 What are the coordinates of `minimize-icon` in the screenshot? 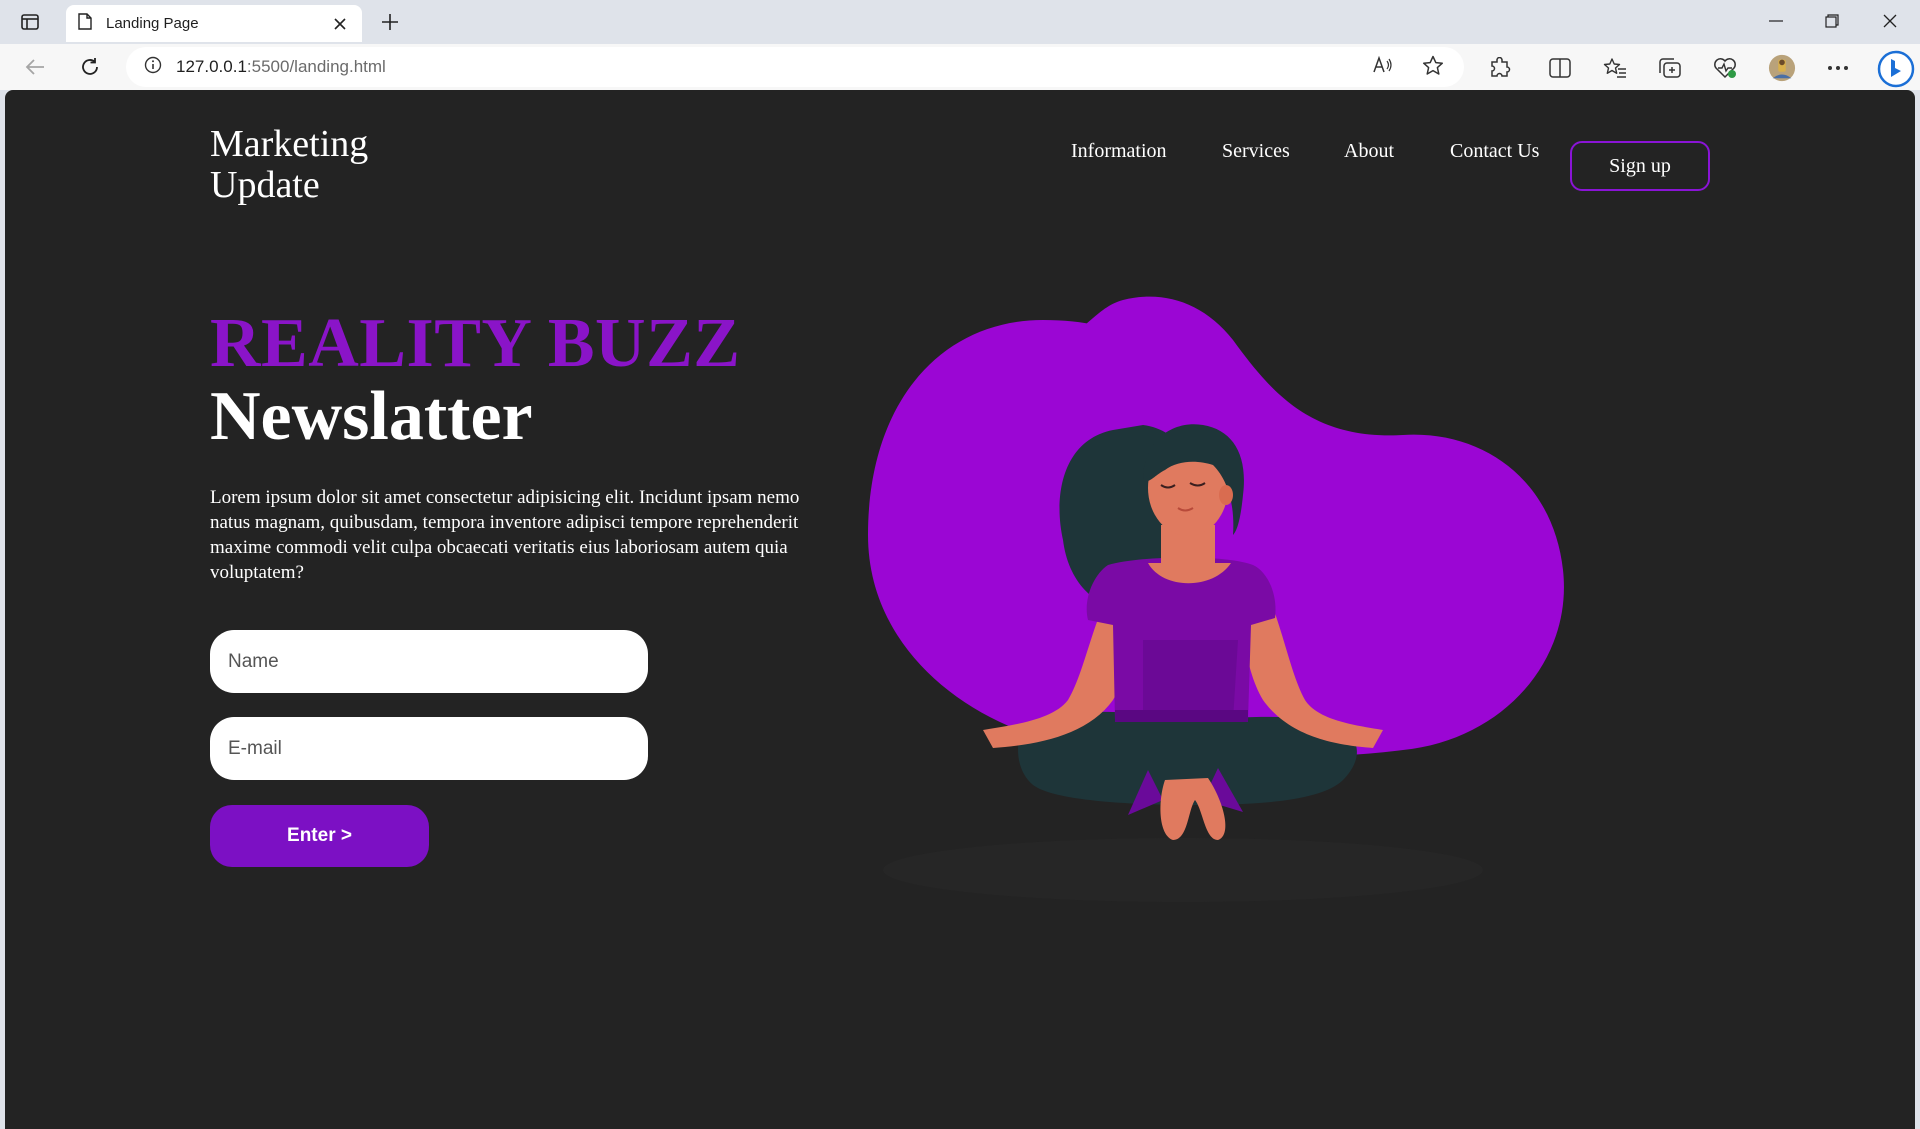 It's located at (1776, 21).